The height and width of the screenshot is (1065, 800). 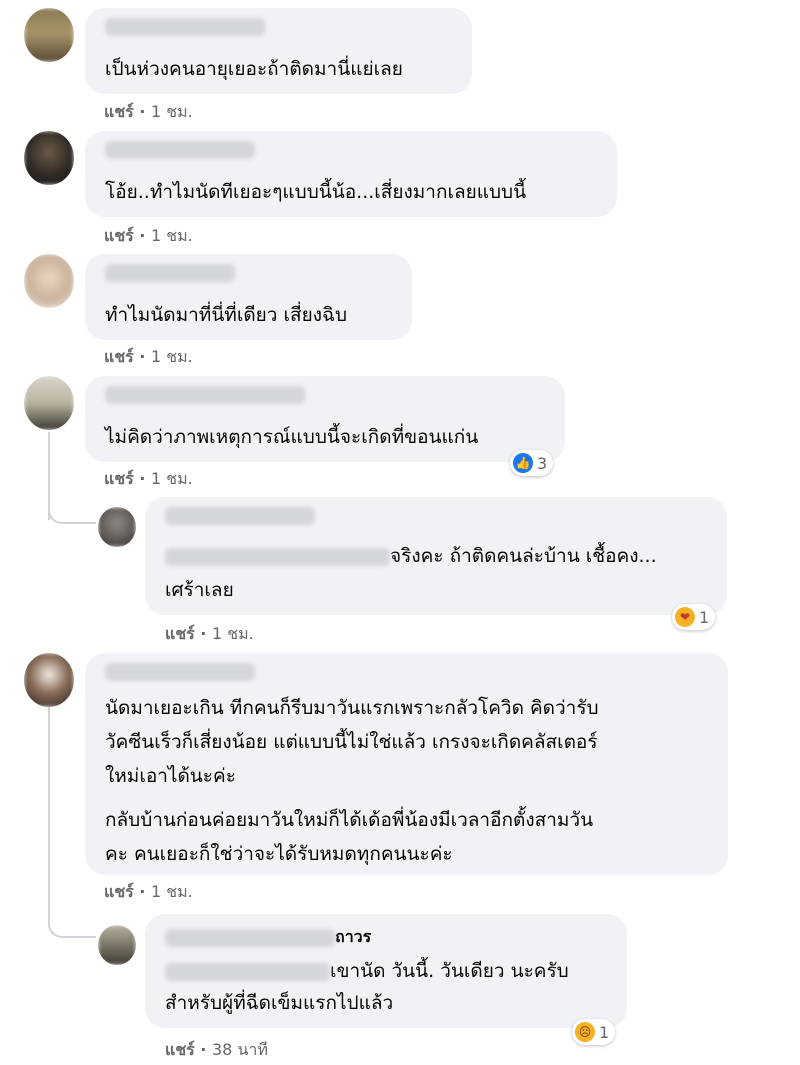 I want to click on like-icon: 👍, so click(x=523, y=463).